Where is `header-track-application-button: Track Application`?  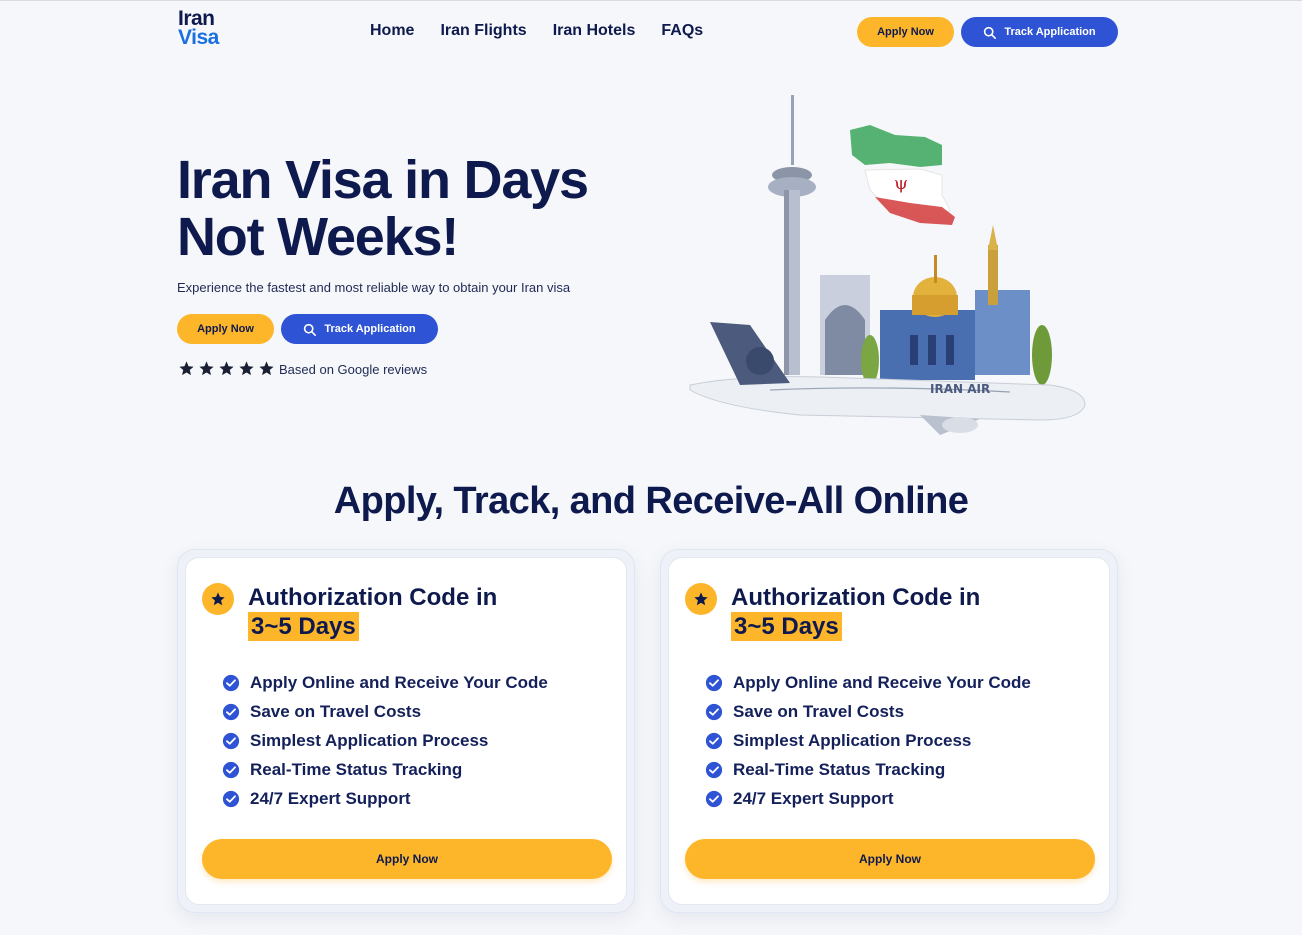
header-track-application-button: Track Application is located at coordinates (1039, 32).